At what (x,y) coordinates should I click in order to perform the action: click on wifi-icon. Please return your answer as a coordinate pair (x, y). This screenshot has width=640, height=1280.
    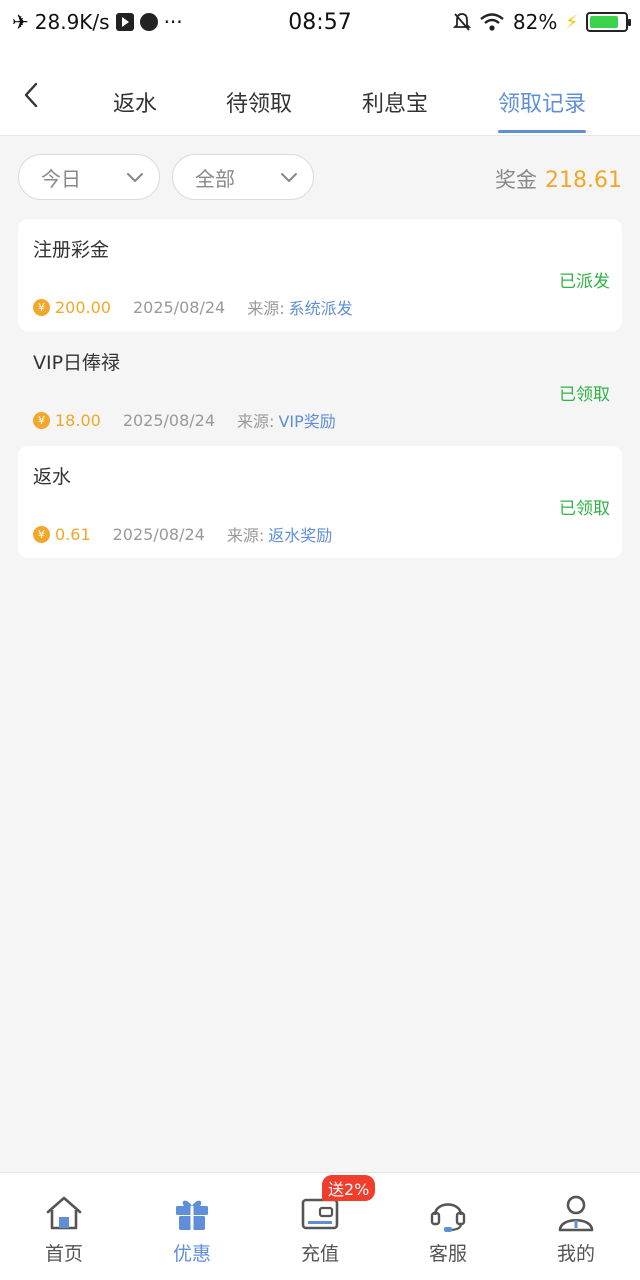
    Looking at the image, I should click on (492, 22).